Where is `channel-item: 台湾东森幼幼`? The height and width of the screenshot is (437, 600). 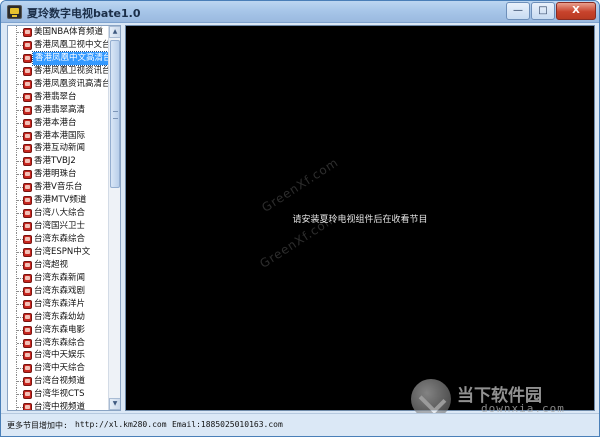
channel-item: 台湾东森幼幼 is located at coordinates (58, 317).